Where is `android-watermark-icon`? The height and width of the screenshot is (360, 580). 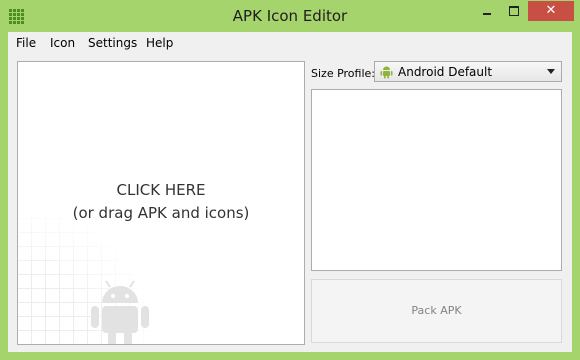
android-watermark-icon is located at coordinates (120, 312).